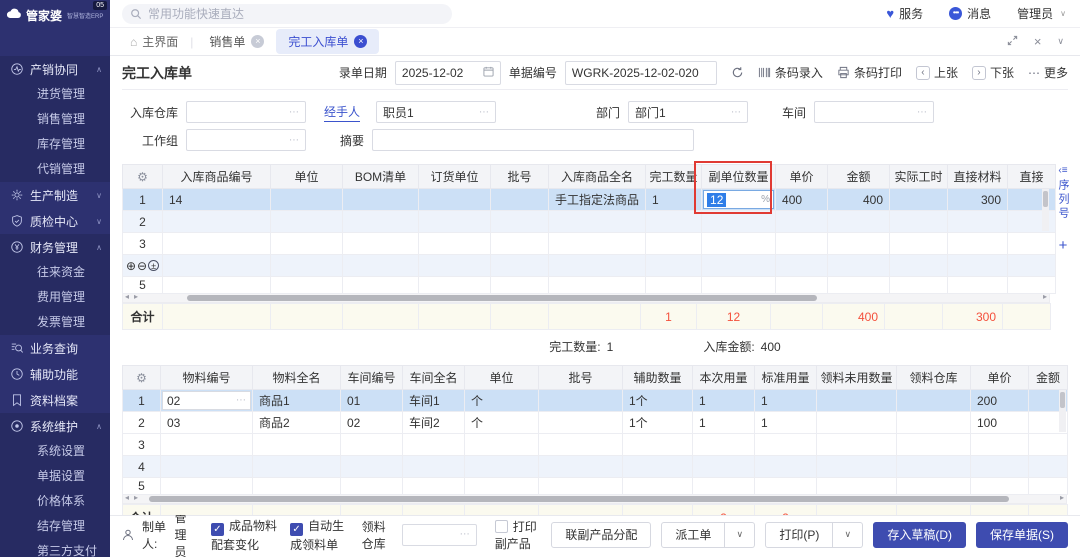 This screenshot has width=1080, height=557. Describe the element at coordinates (246, 140) in the screenshot. I see `workgroup-input: ⋯` at that location.